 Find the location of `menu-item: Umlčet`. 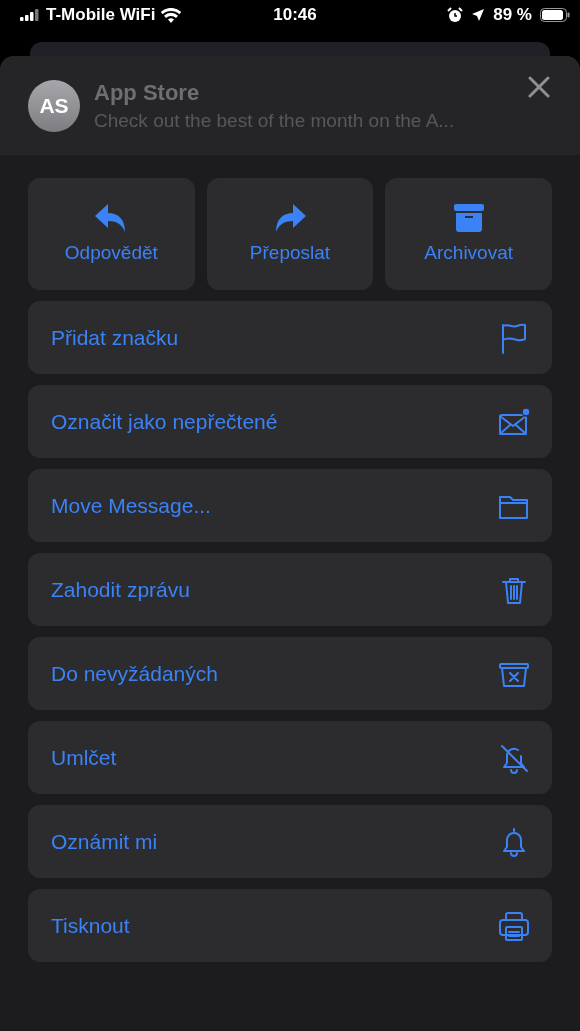

menu-item: Umlčet is located at coordinates (290, 757).